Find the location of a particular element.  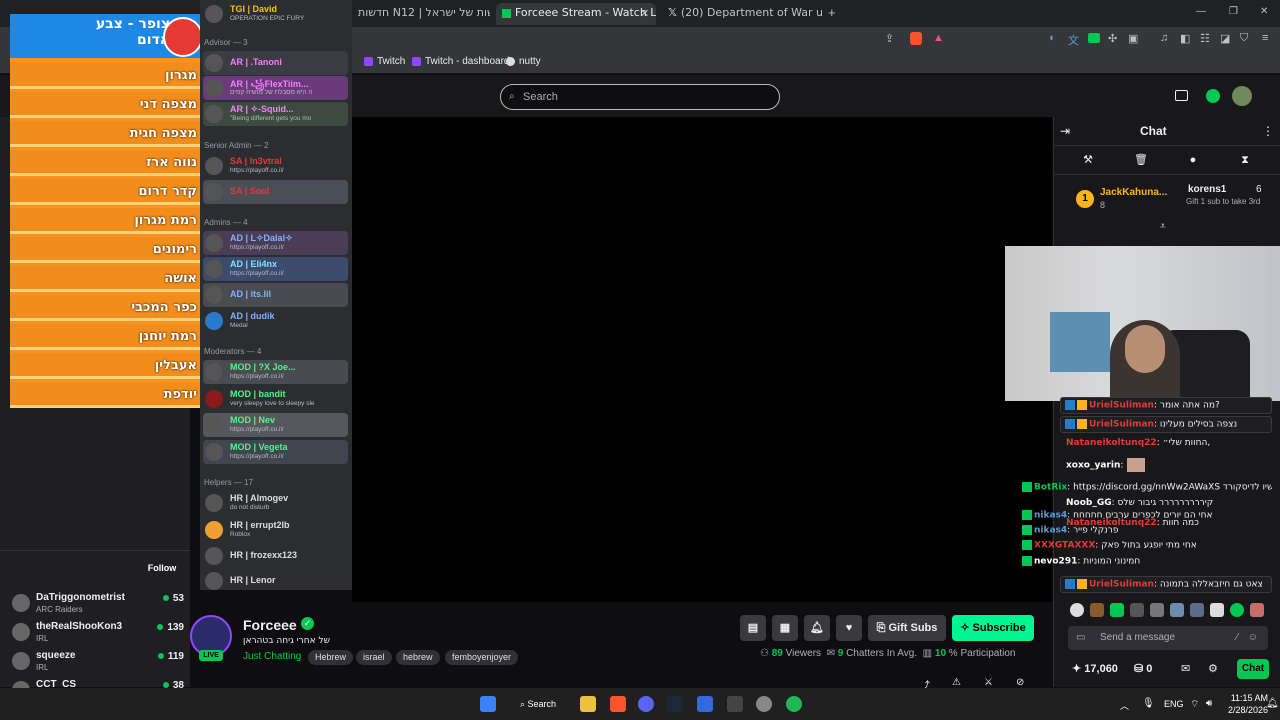

follow-button: Follow is located at coordinates (162, 568).